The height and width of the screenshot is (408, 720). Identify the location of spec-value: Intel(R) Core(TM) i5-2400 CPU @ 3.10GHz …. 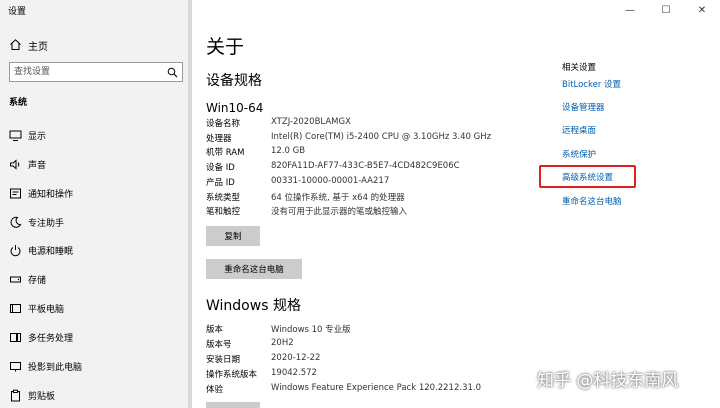
(381, 137).